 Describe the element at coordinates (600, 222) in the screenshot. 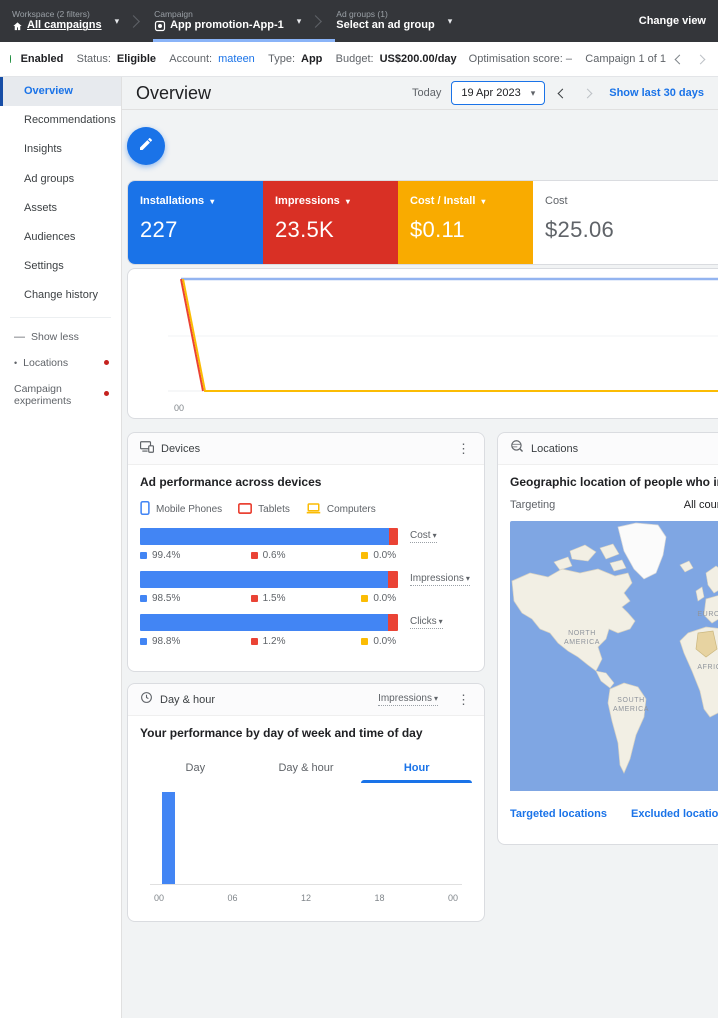

I see `metric-tile-cost: Cost $25.06` at that location.